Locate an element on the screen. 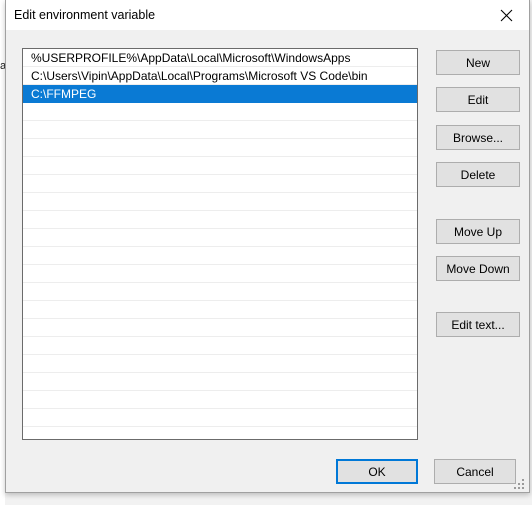 Image resolution: width=532 pixels, height=505 pixels. resize-grip-icon is located at coordinates (519, 483).